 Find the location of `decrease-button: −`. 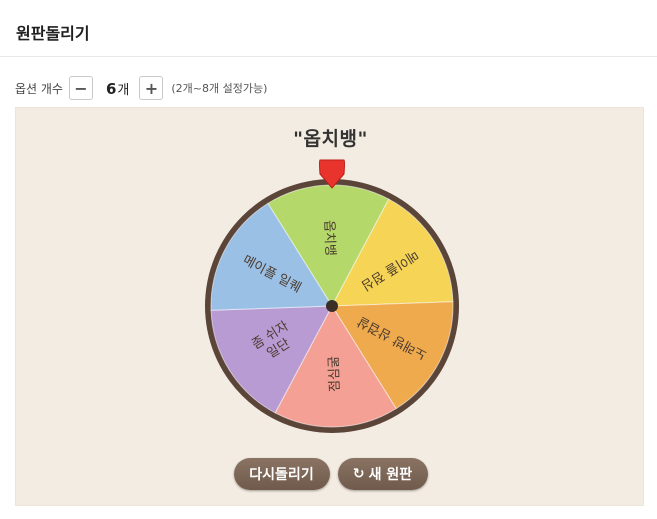

decrease-button: − is located at coordinates (80, 88).